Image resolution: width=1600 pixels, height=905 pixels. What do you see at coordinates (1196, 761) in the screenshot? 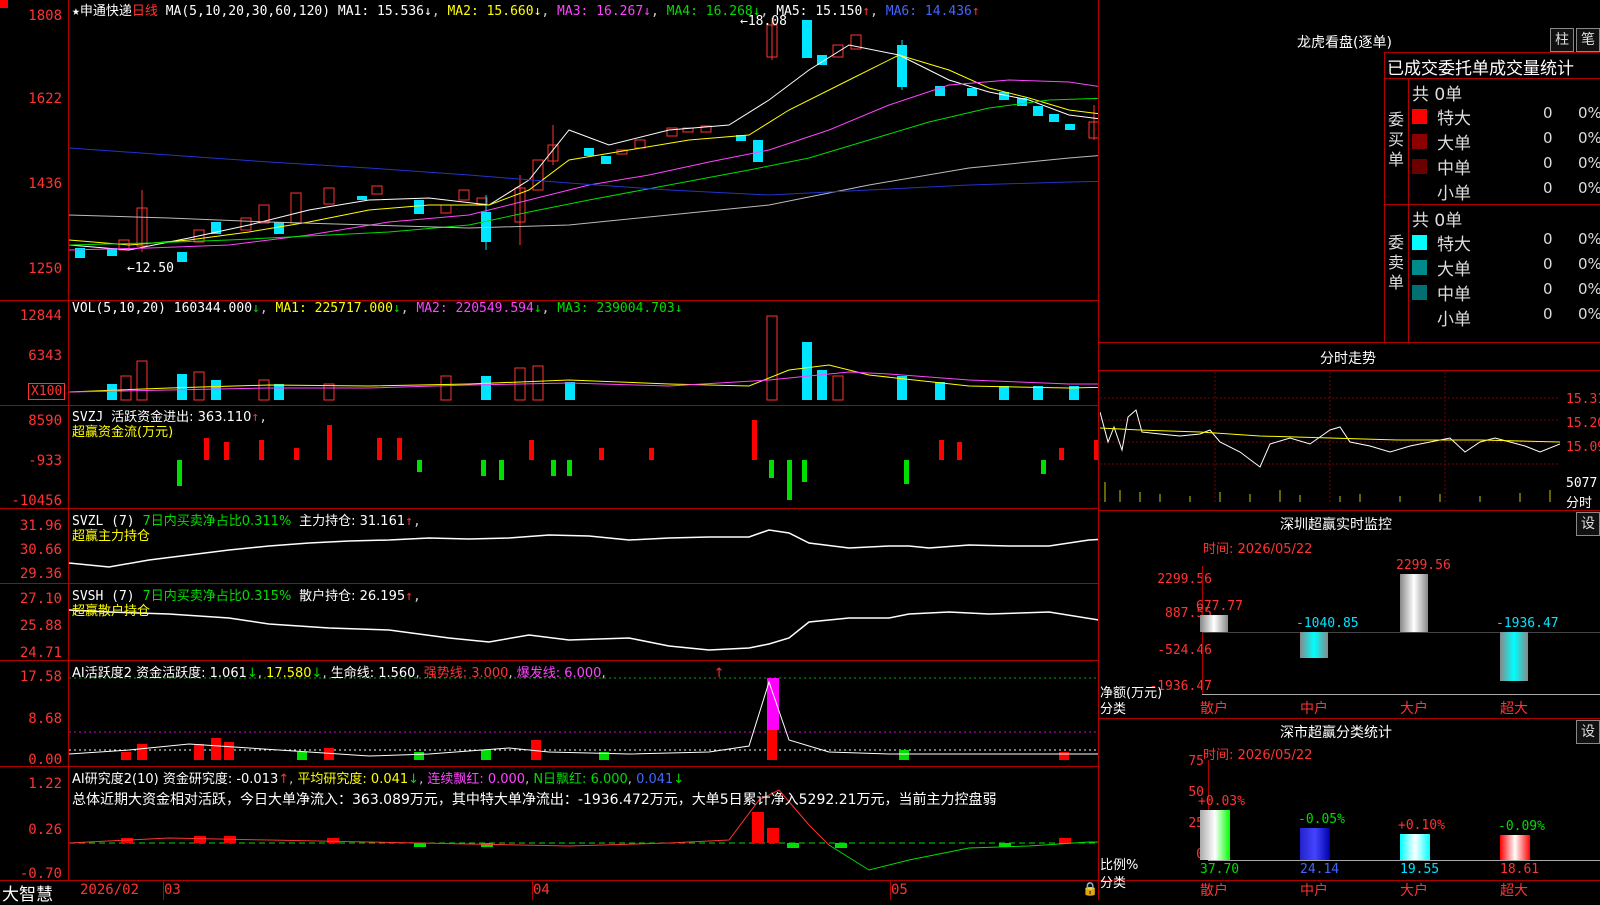
I see `class-ytick: 75` at bounding box center [1196, 761].